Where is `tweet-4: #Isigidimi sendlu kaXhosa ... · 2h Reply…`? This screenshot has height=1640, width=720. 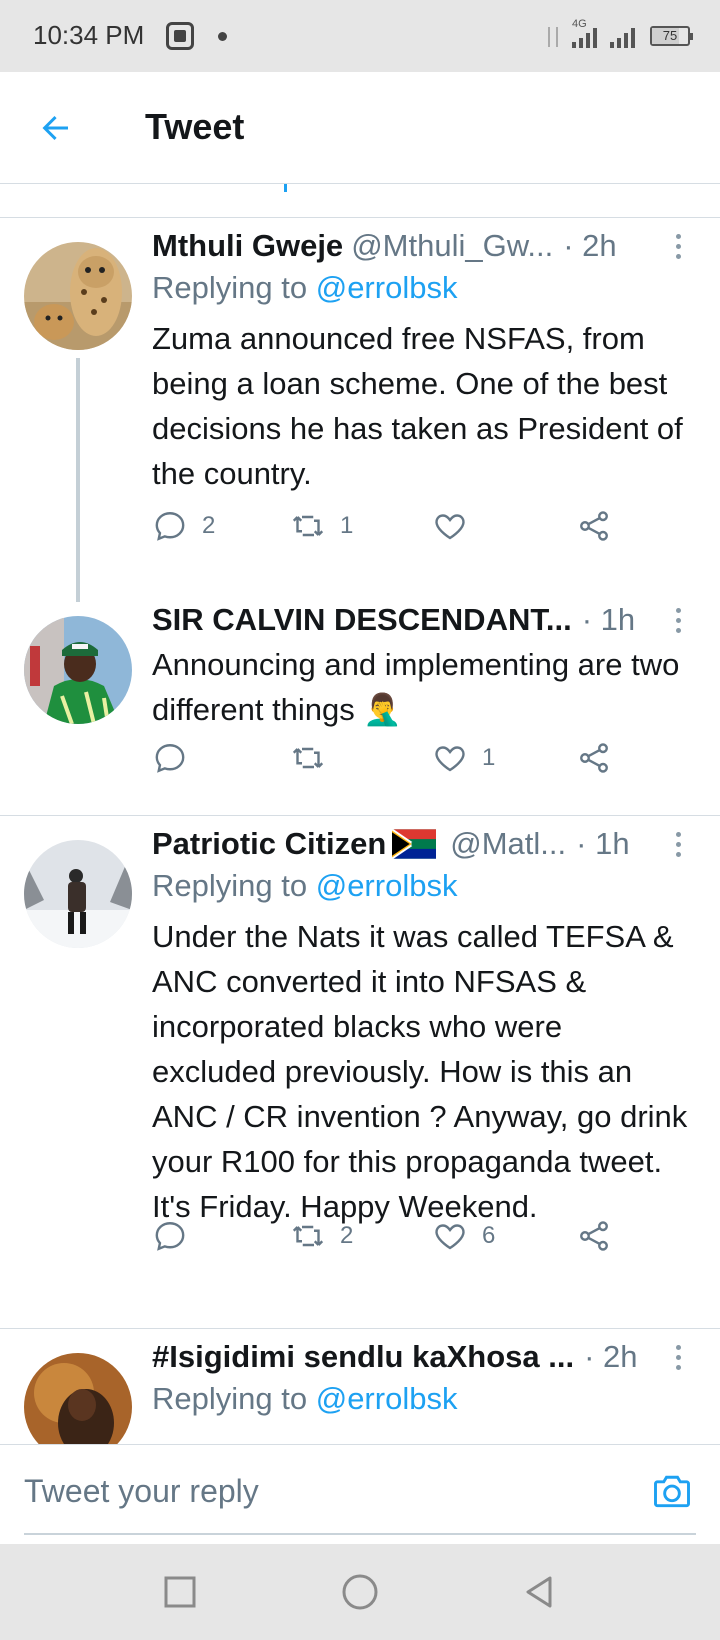 tweet-4: #Isigidimi sendlu kaXhosa ... · 2h Reply… is located at coordinates (360, 1386).